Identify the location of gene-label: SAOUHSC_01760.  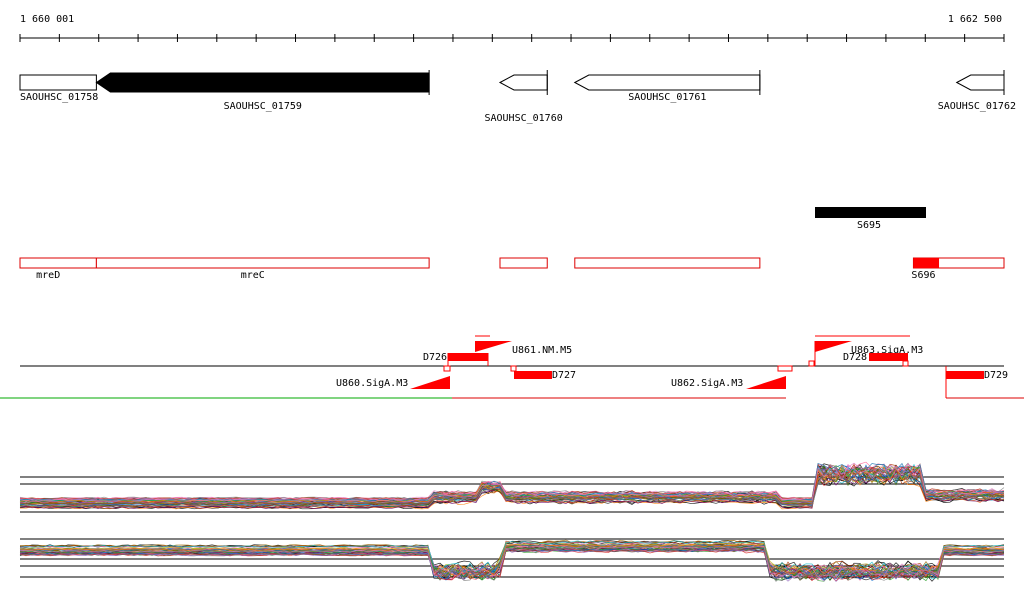
(523, 118).